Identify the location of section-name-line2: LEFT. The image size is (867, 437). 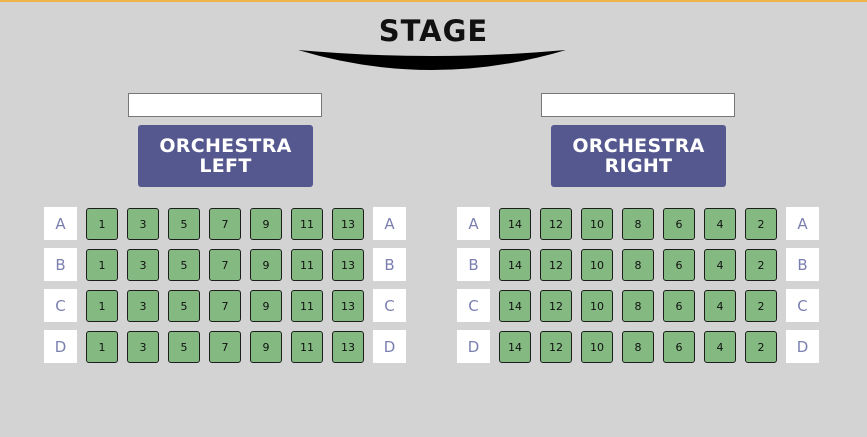
(225, 166).